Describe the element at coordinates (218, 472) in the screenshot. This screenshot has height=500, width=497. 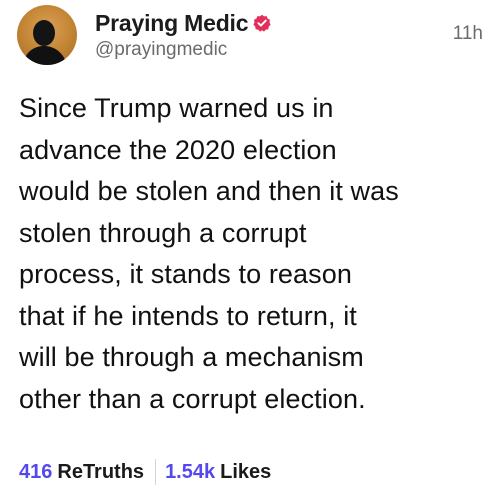
I see `likes-stat: 1.54k Likes` at that location.